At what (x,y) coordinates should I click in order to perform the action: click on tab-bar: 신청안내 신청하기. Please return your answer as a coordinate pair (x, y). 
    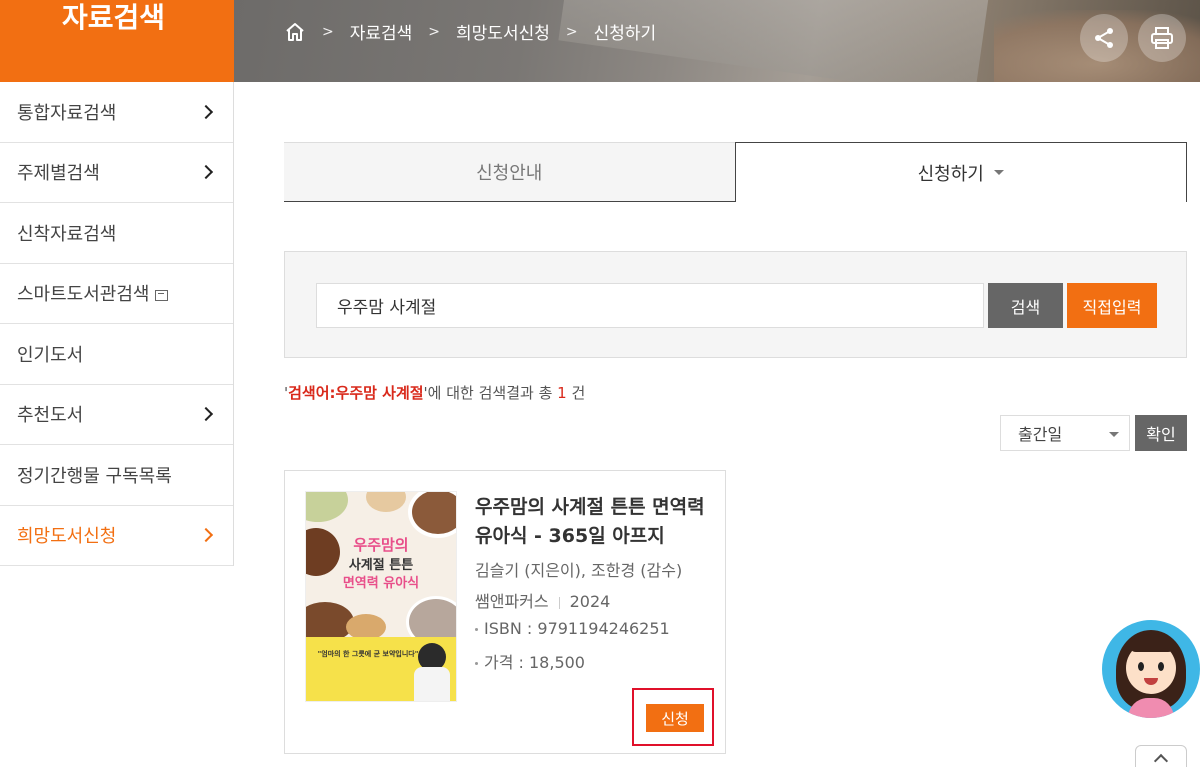
    Looking at the image, I should click on (735, 172).